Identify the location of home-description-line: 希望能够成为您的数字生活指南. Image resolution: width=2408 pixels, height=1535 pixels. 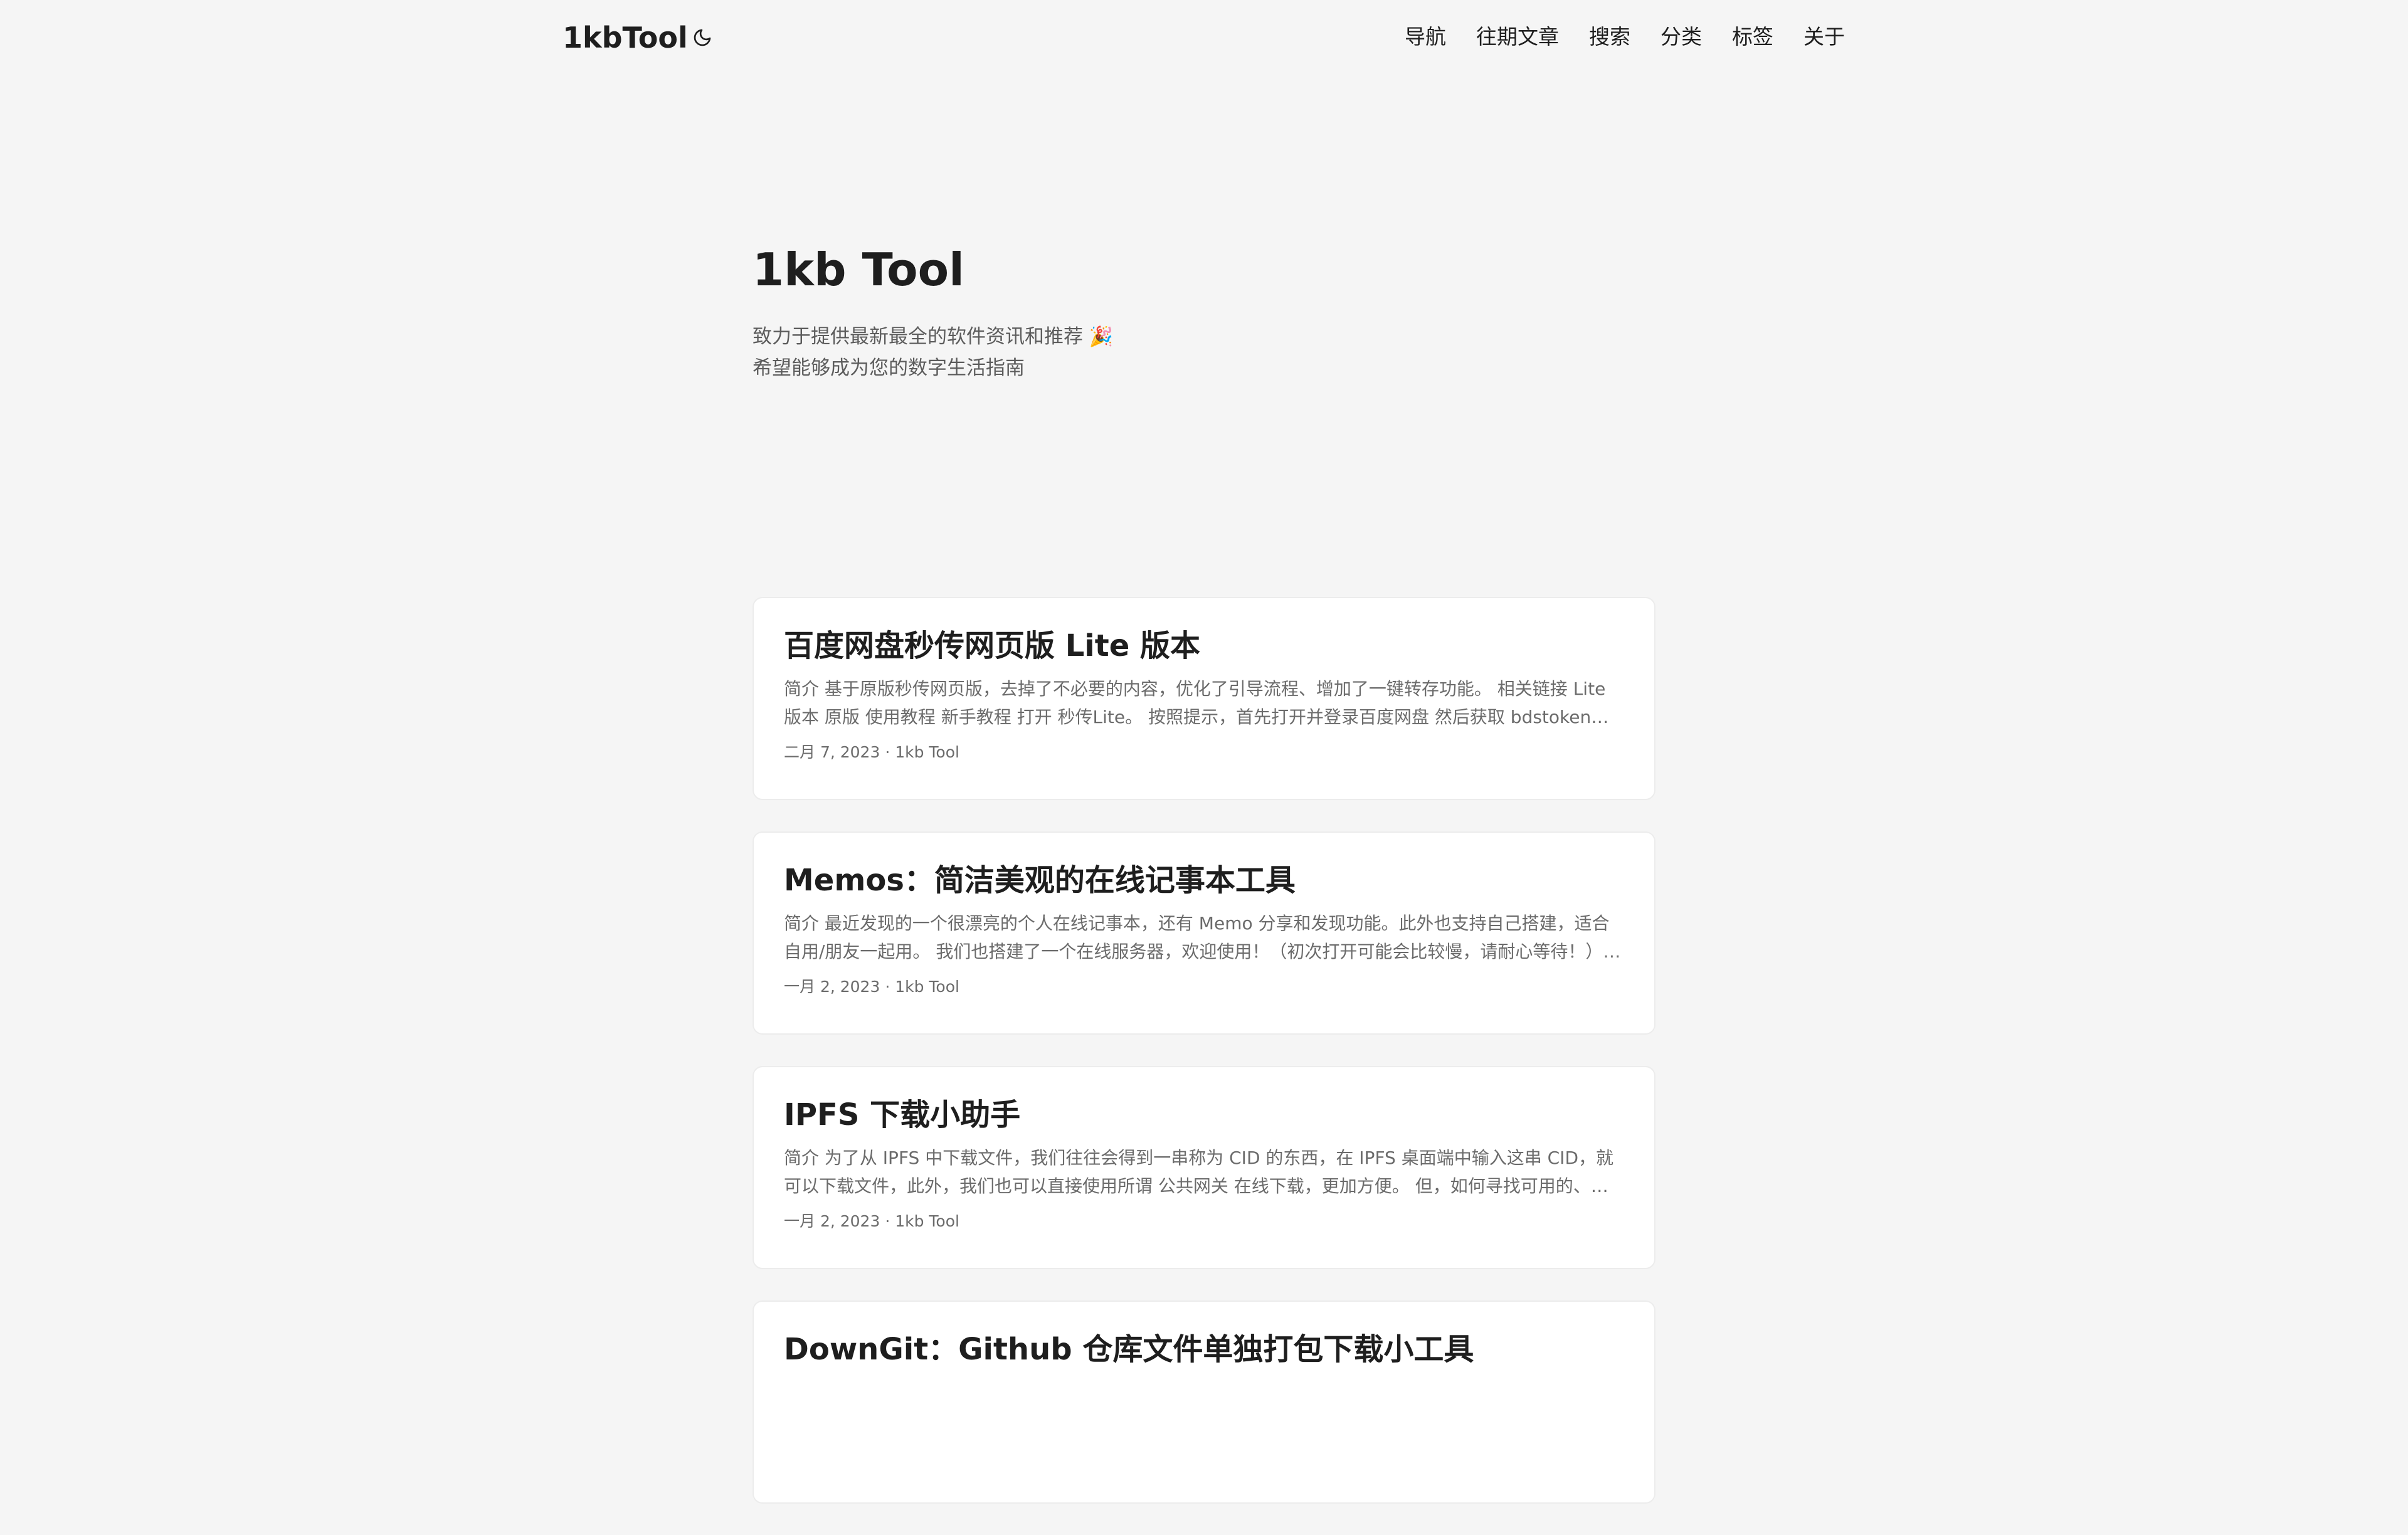
(888, 368).